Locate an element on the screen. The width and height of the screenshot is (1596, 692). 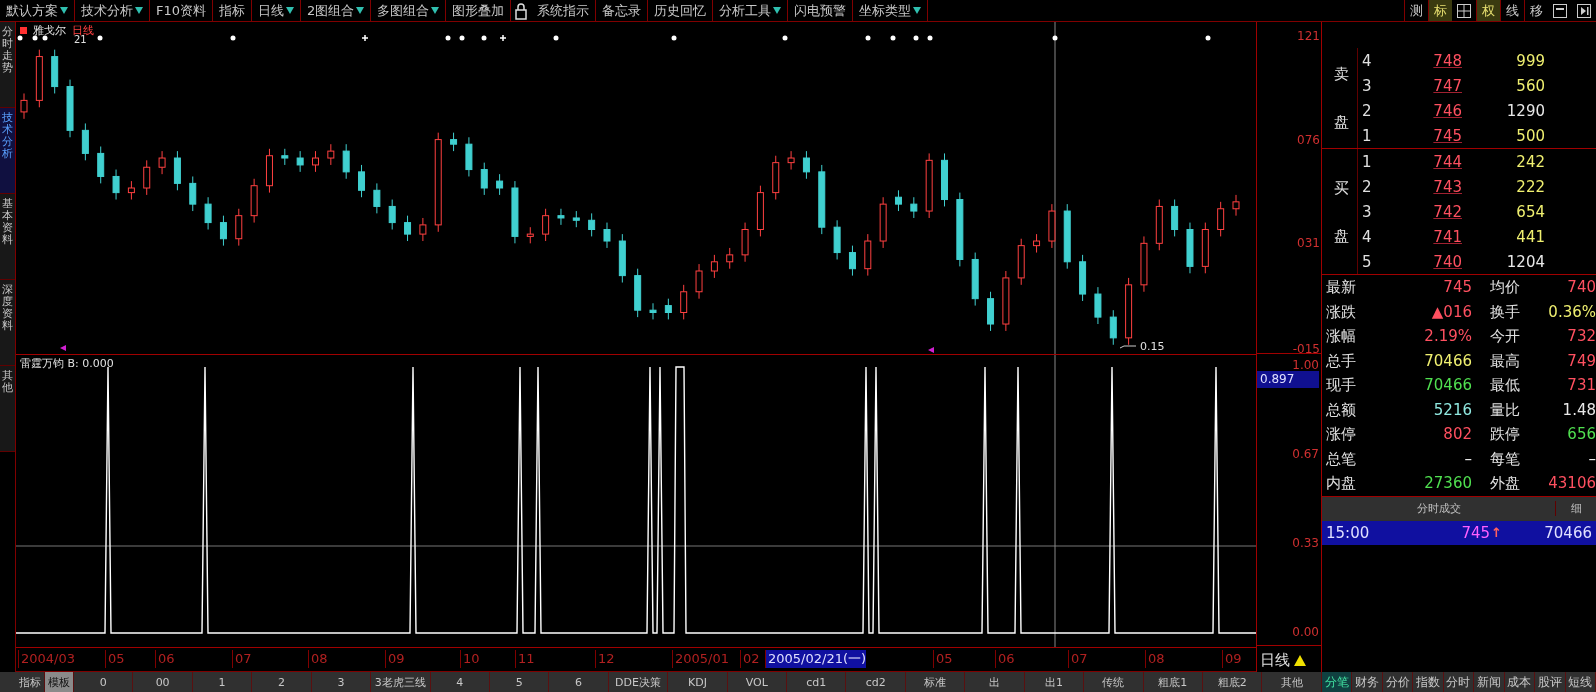
date-label: 2005/02/21(一) is located at coordinates (816, 659).